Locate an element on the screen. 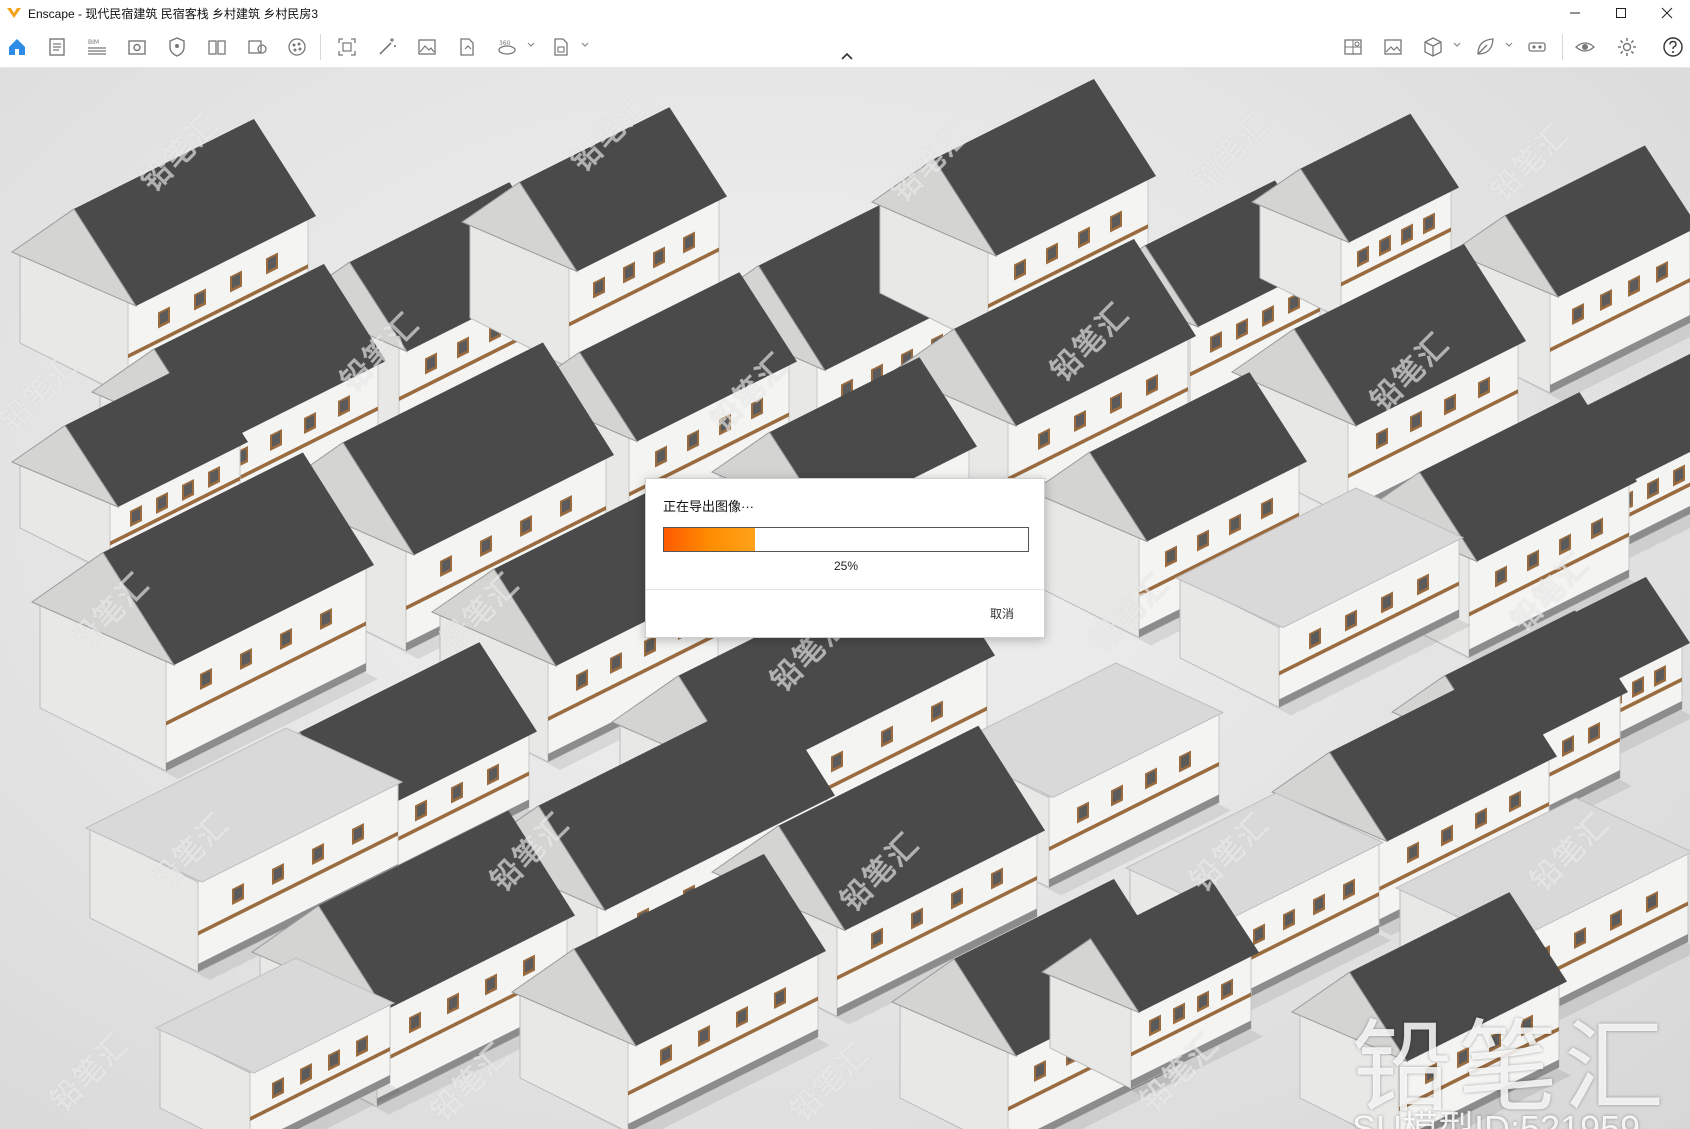 The image size is (1690, 1129). minimize-icon is located at coordinates (1575, 13).